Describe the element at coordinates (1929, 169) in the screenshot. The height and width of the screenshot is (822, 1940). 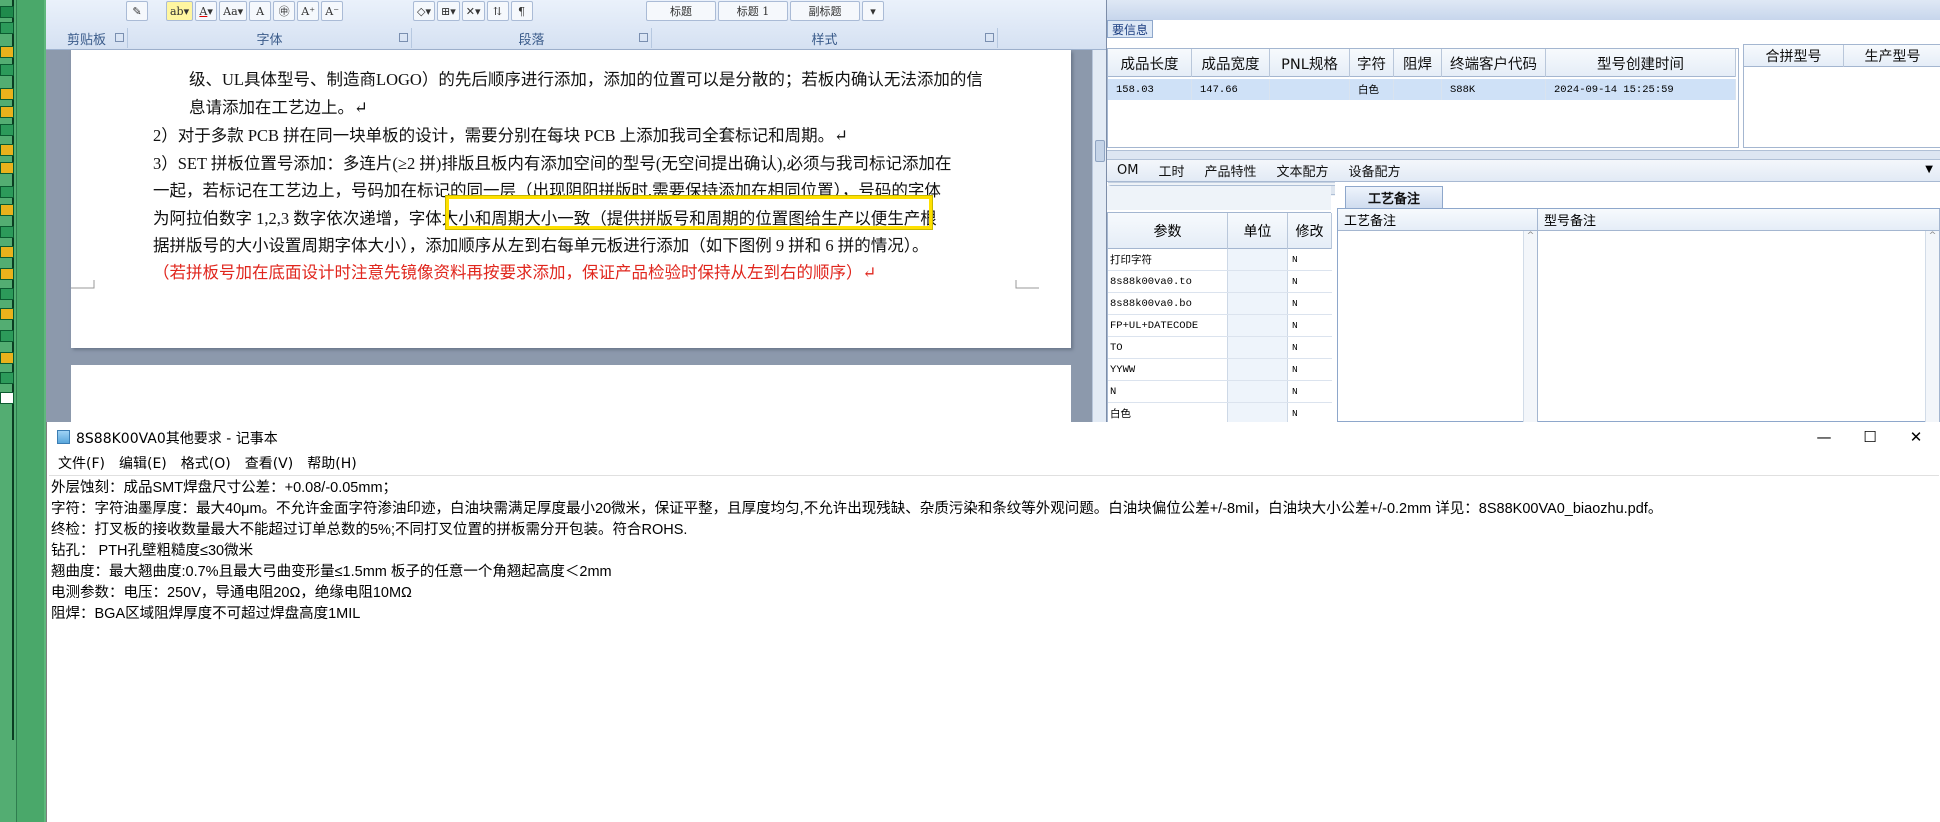
I see `chevron-down-icon: ▼` at that location.